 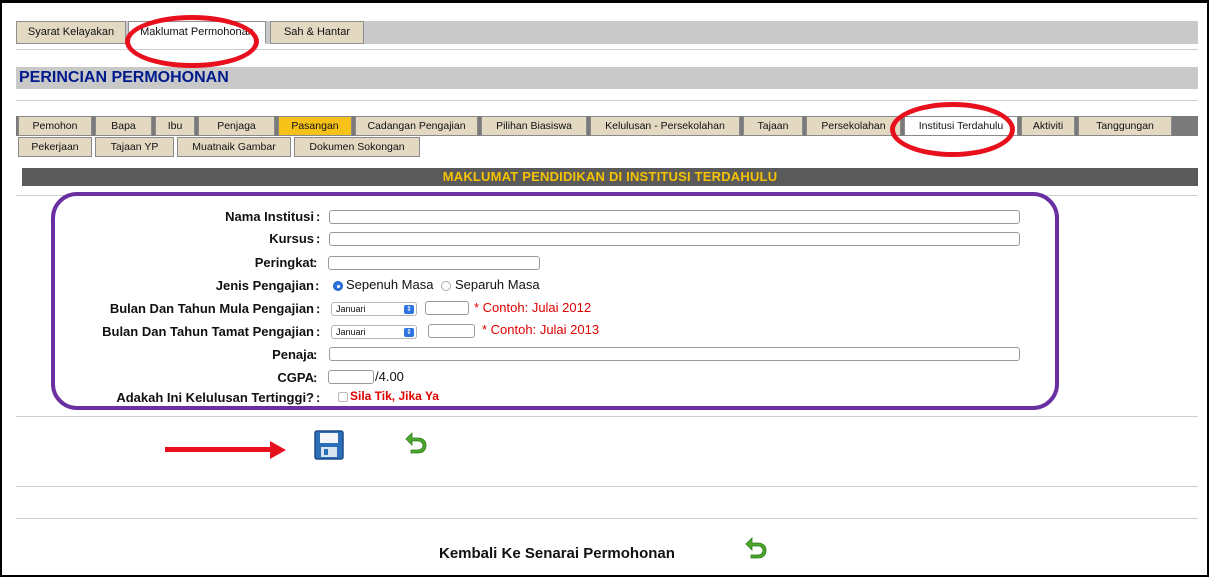 I want to click on tab-kelulusan-persekolahan: Kelulusan - Persekolahan, so click(x=665, y=126).